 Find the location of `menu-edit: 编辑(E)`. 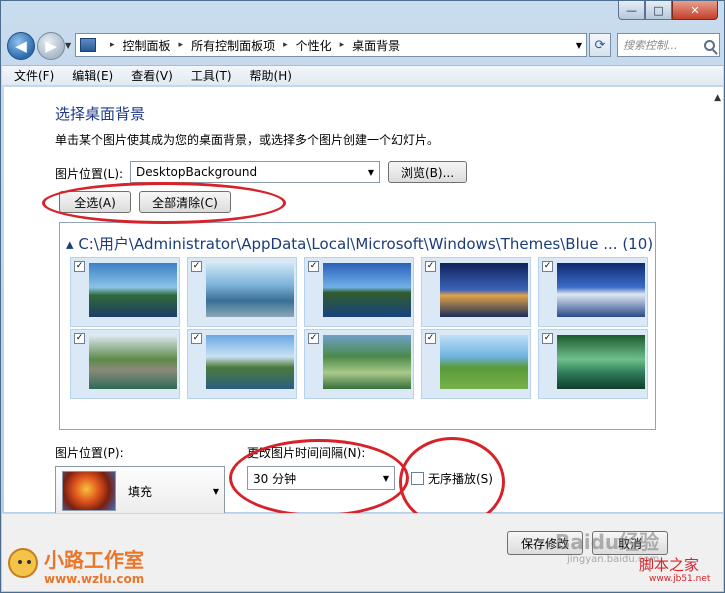

menu-edit: 编辑(E) is located at coordinates (89, 75).